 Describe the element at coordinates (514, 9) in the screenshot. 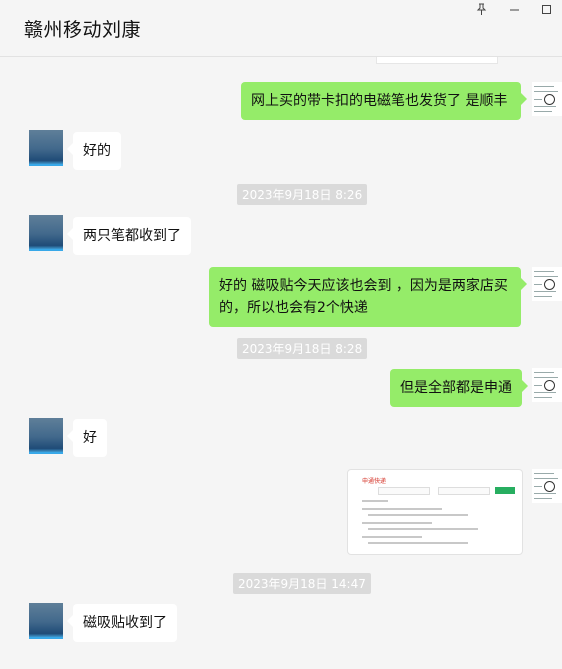

I see `minimize-icon` at that location.